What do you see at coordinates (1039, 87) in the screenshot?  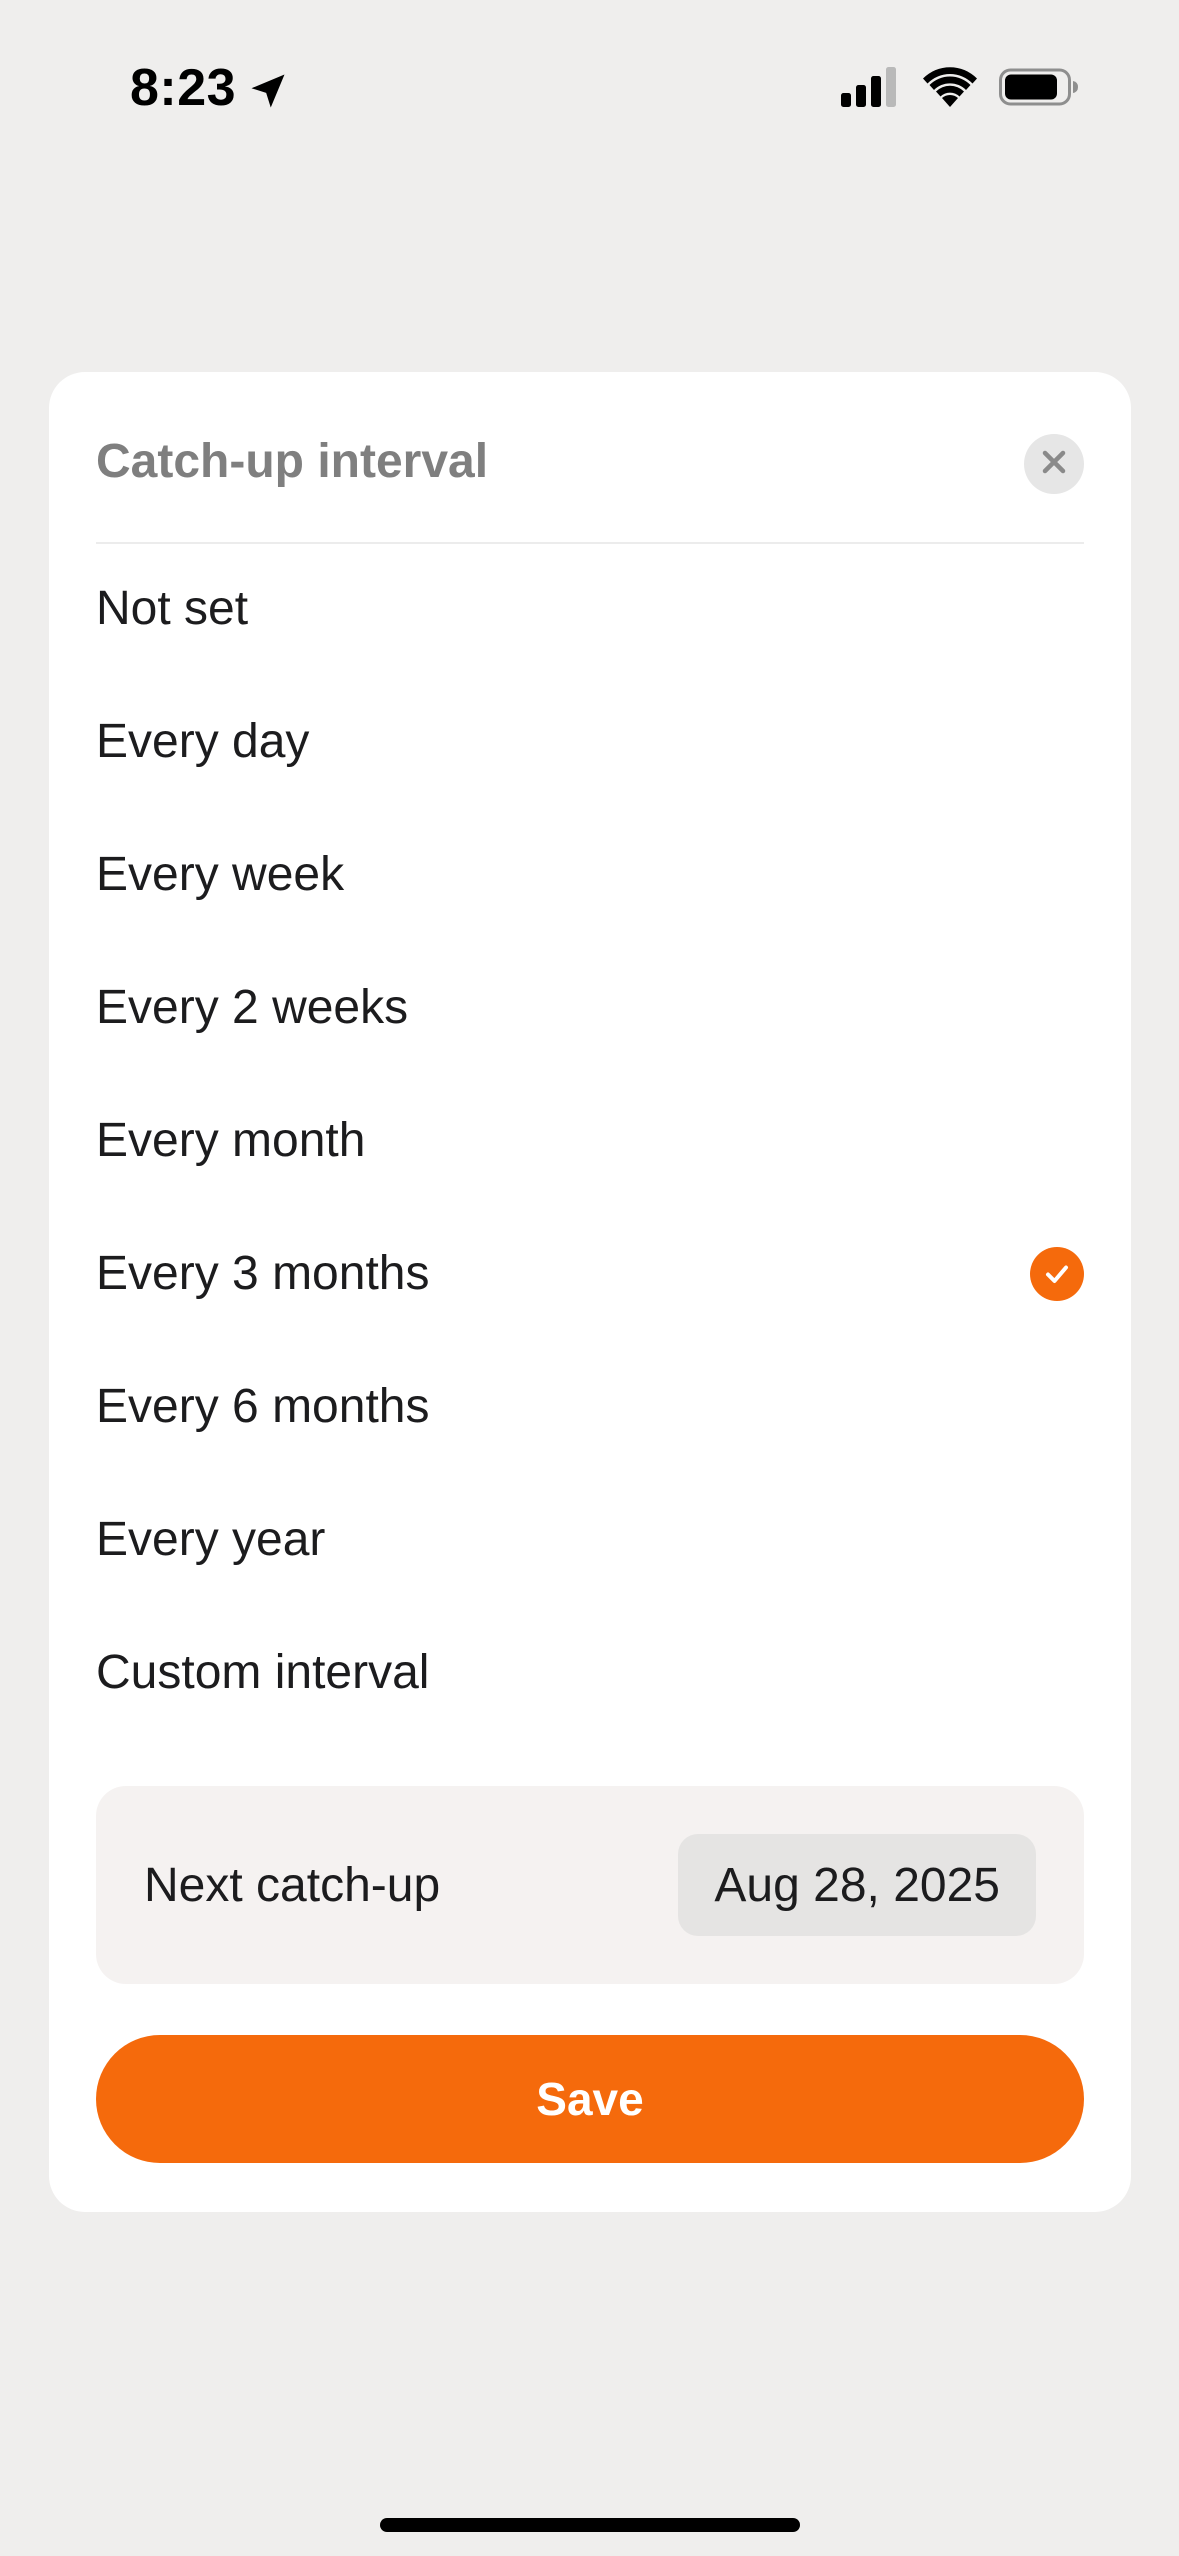 I see `battery-icon` at bounding box center [1039, 87].